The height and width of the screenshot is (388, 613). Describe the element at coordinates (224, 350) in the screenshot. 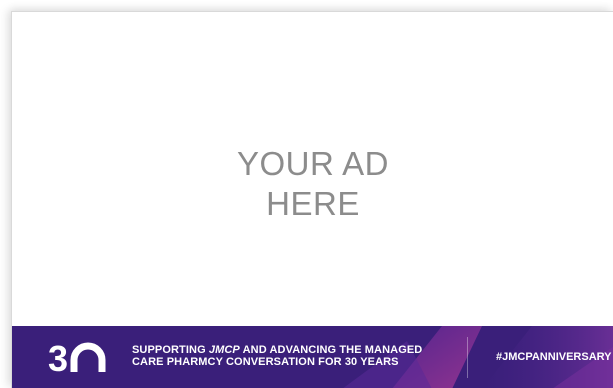

I see `tagline-journal: JMCP` at that location.